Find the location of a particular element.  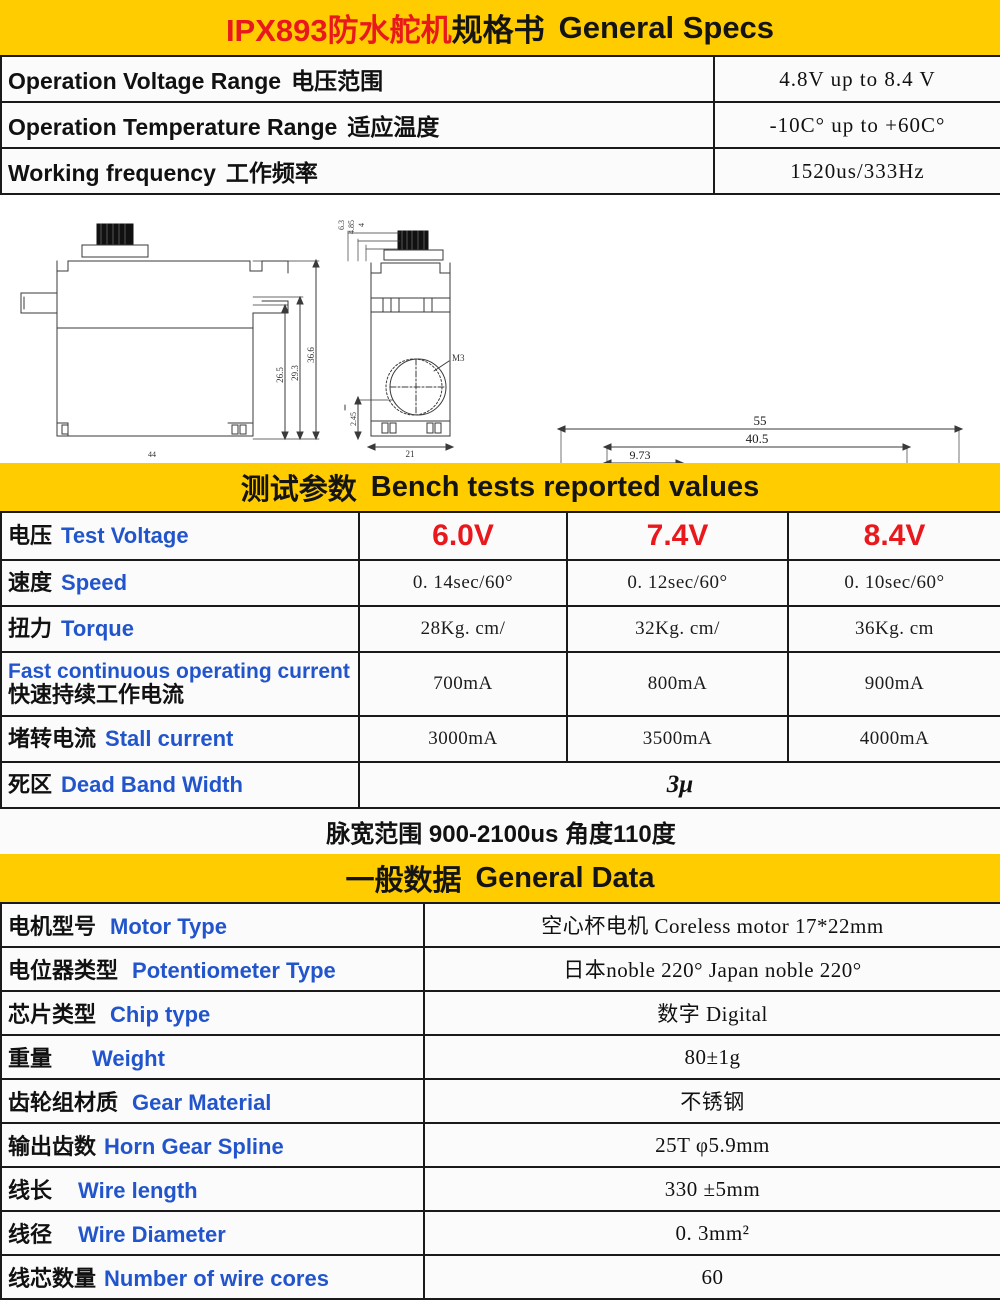

label-cn: 工作频率 is located at coordinates (271, 173).